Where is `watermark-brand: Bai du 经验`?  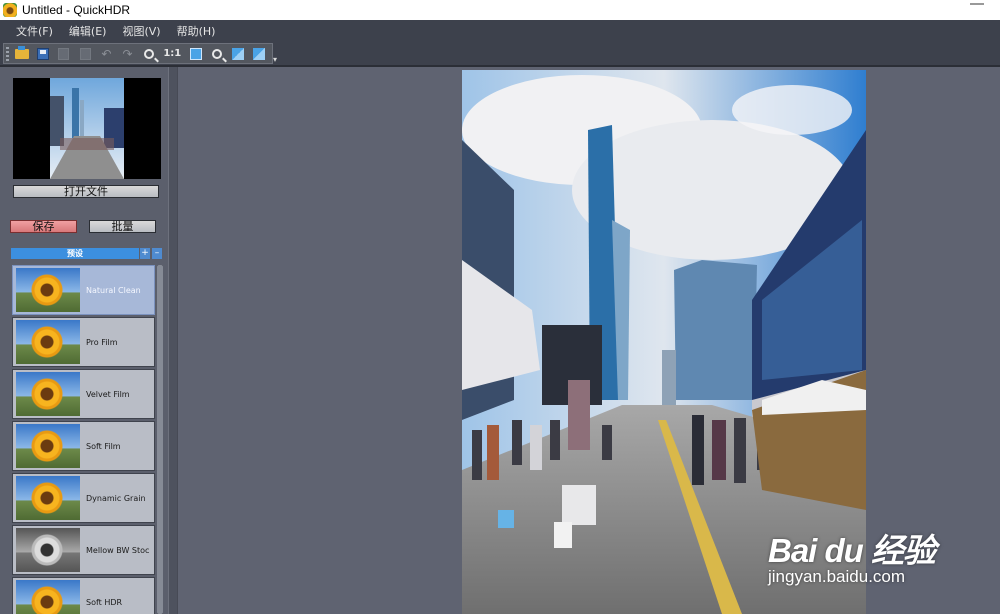
watermark-brand: Bai du 经验 is located at coordinates (852, 550).